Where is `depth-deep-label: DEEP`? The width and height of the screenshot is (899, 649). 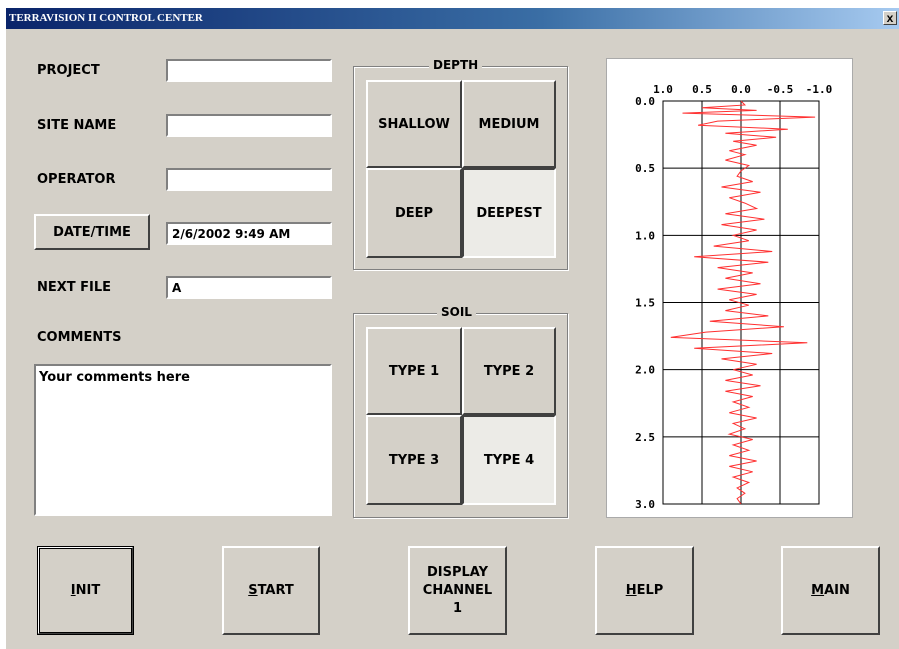 depth-deep-label: DEEP is located at coordinates (414, 213).